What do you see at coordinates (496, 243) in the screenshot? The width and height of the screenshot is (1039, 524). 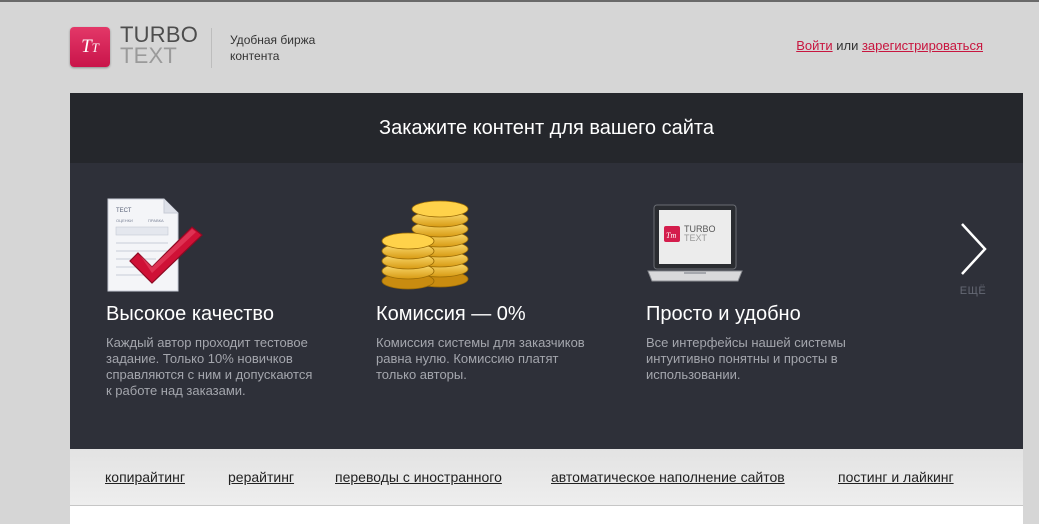 I see `coins-icon` at bounding box center [496, 243].